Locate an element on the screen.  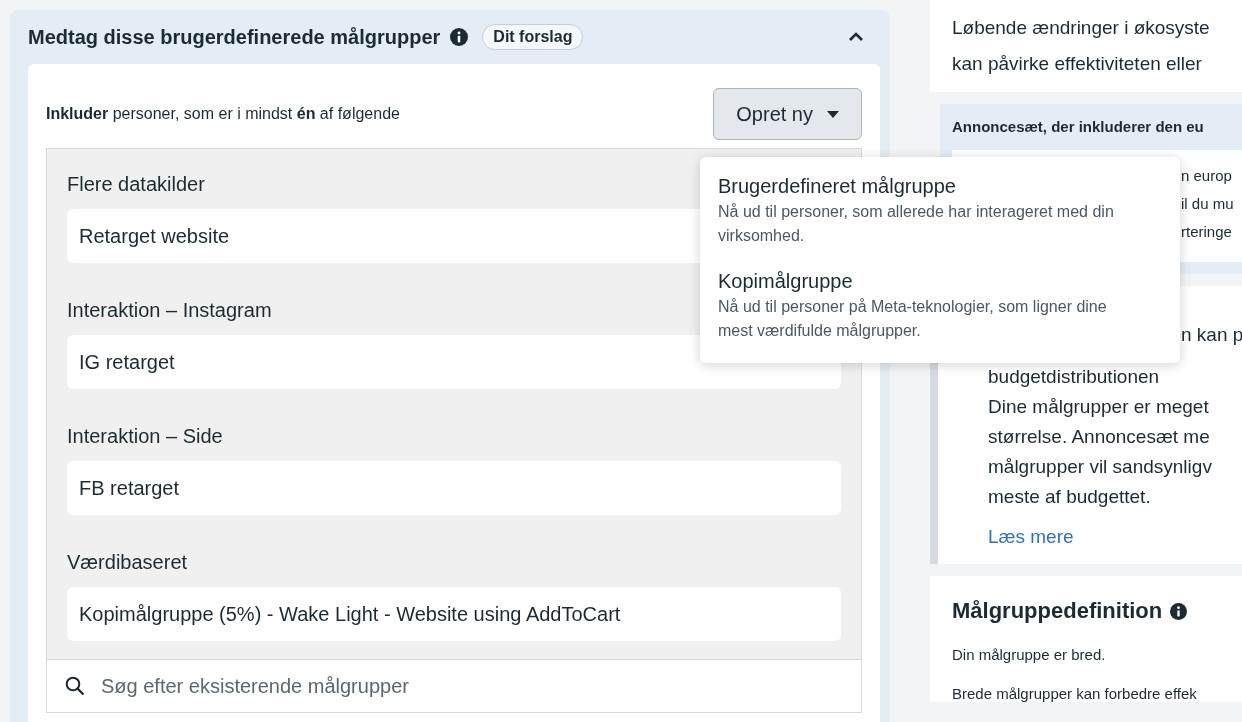
read-more-link: Læs mere is located at coordinates (1031, 537).